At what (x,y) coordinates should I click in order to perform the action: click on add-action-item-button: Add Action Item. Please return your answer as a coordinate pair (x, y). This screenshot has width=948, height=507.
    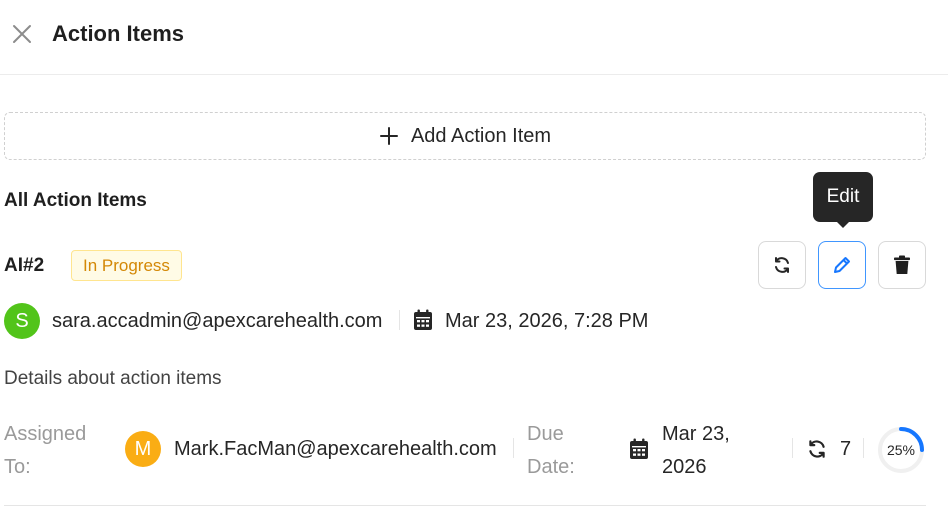
    Looking at the image, I should click on (465, 136).